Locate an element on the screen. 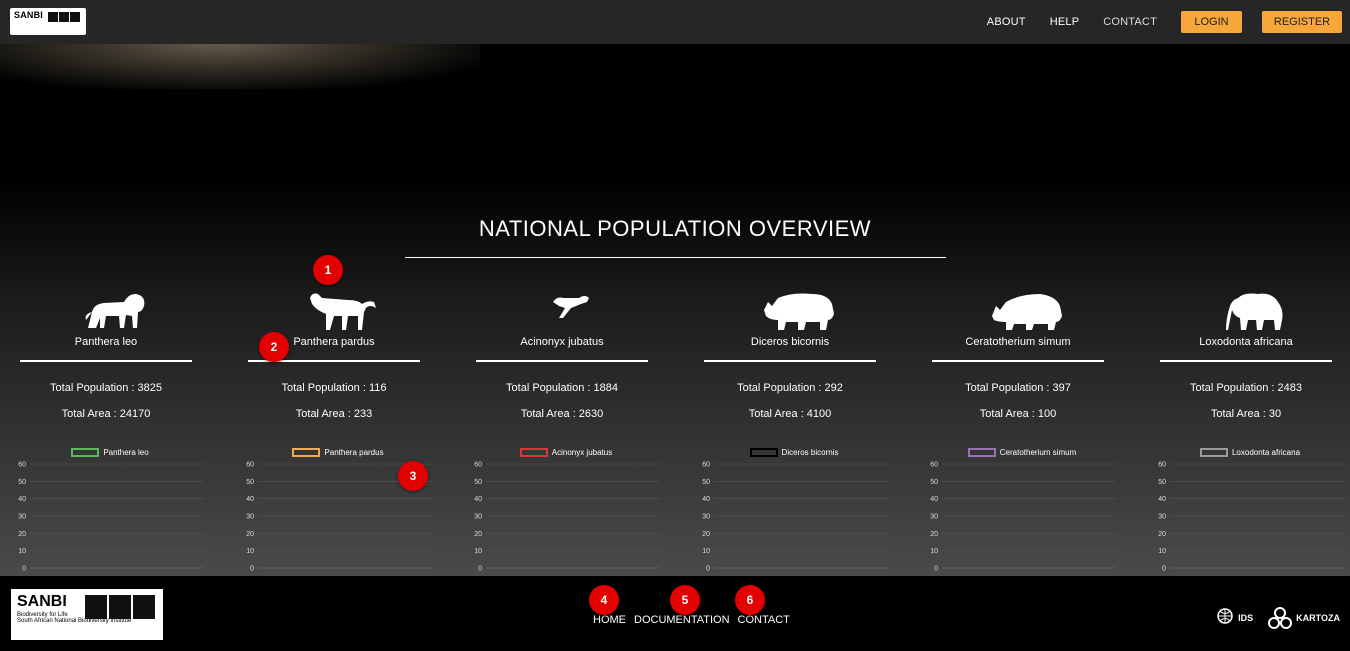  chart-legend: Acinonyx jubatus is located at coordinates (566, 452).